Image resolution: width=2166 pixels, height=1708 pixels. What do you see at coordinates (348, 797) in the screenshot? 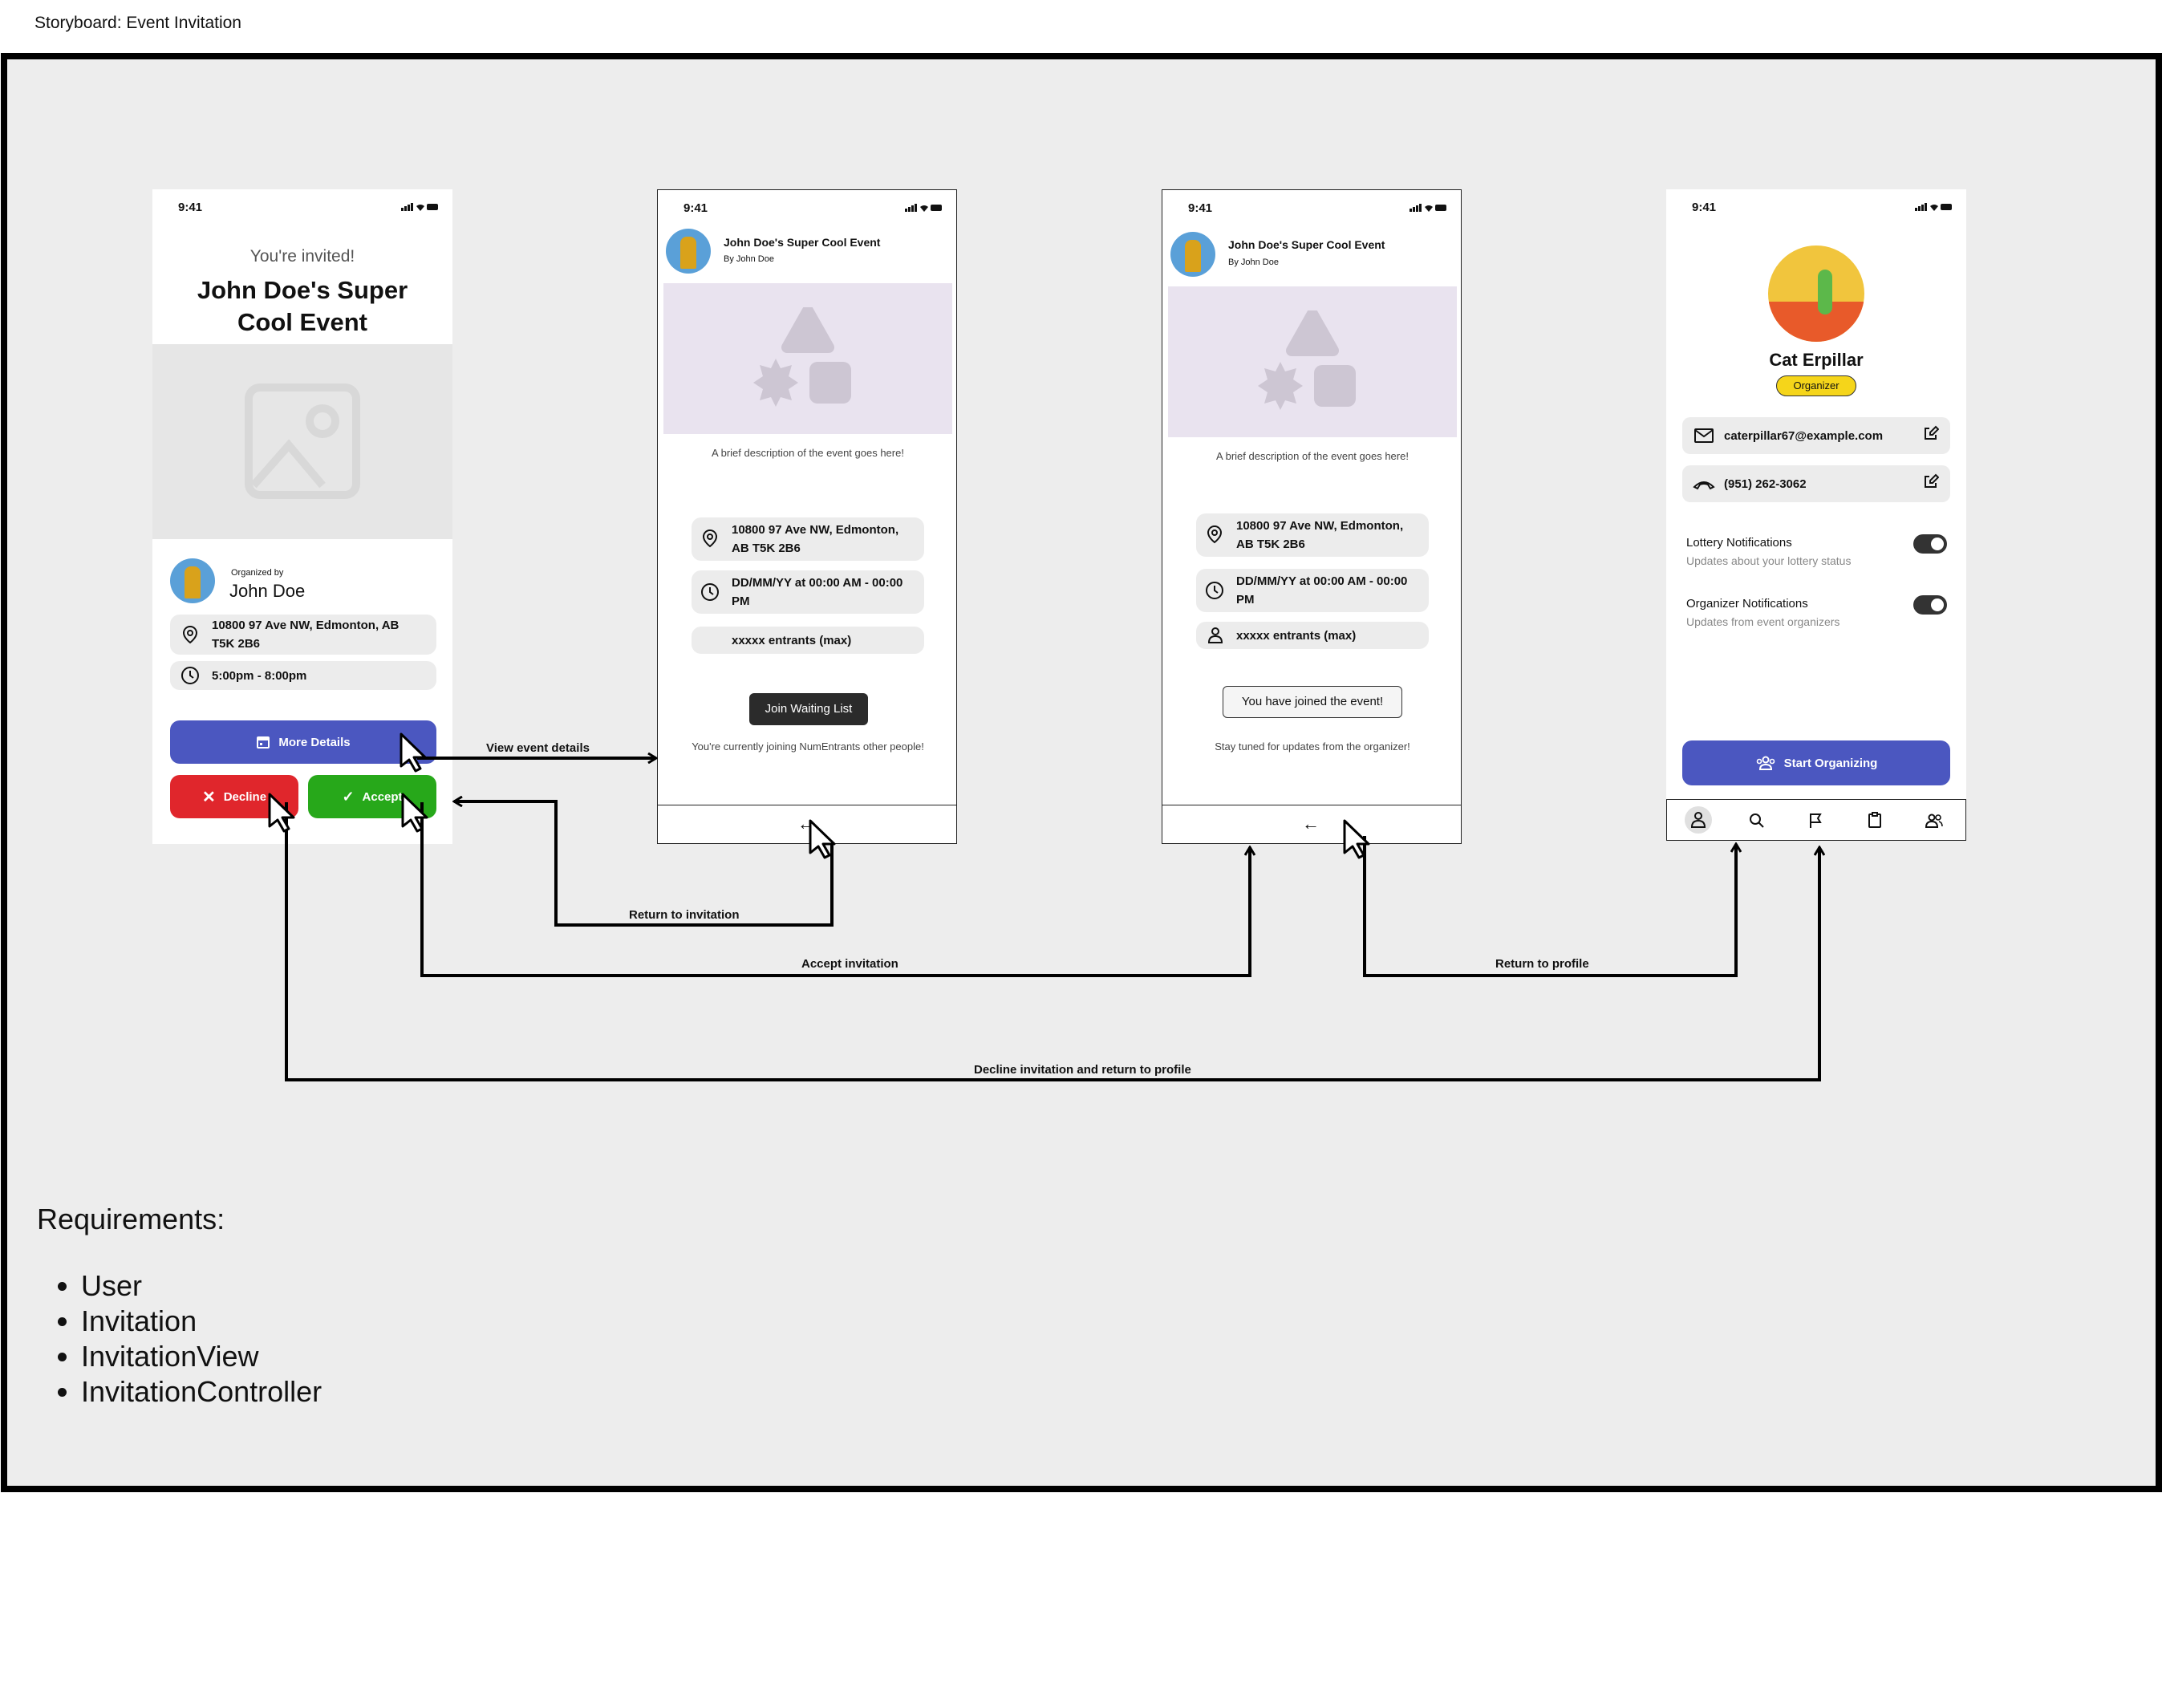
I see `check-icon: ✓` at bounding box center [348, 797].